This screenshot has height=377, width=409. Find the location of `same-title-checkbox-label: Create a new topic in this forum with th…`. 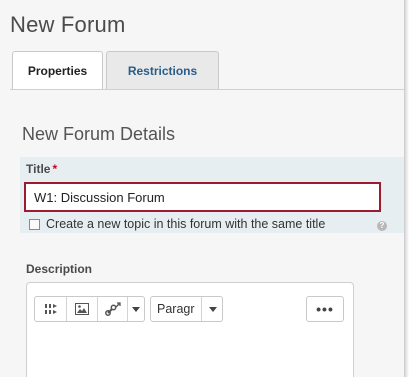

same-title-checkbox-label: Create a new topic in this forum with th… is located at coordinates (185, 224).